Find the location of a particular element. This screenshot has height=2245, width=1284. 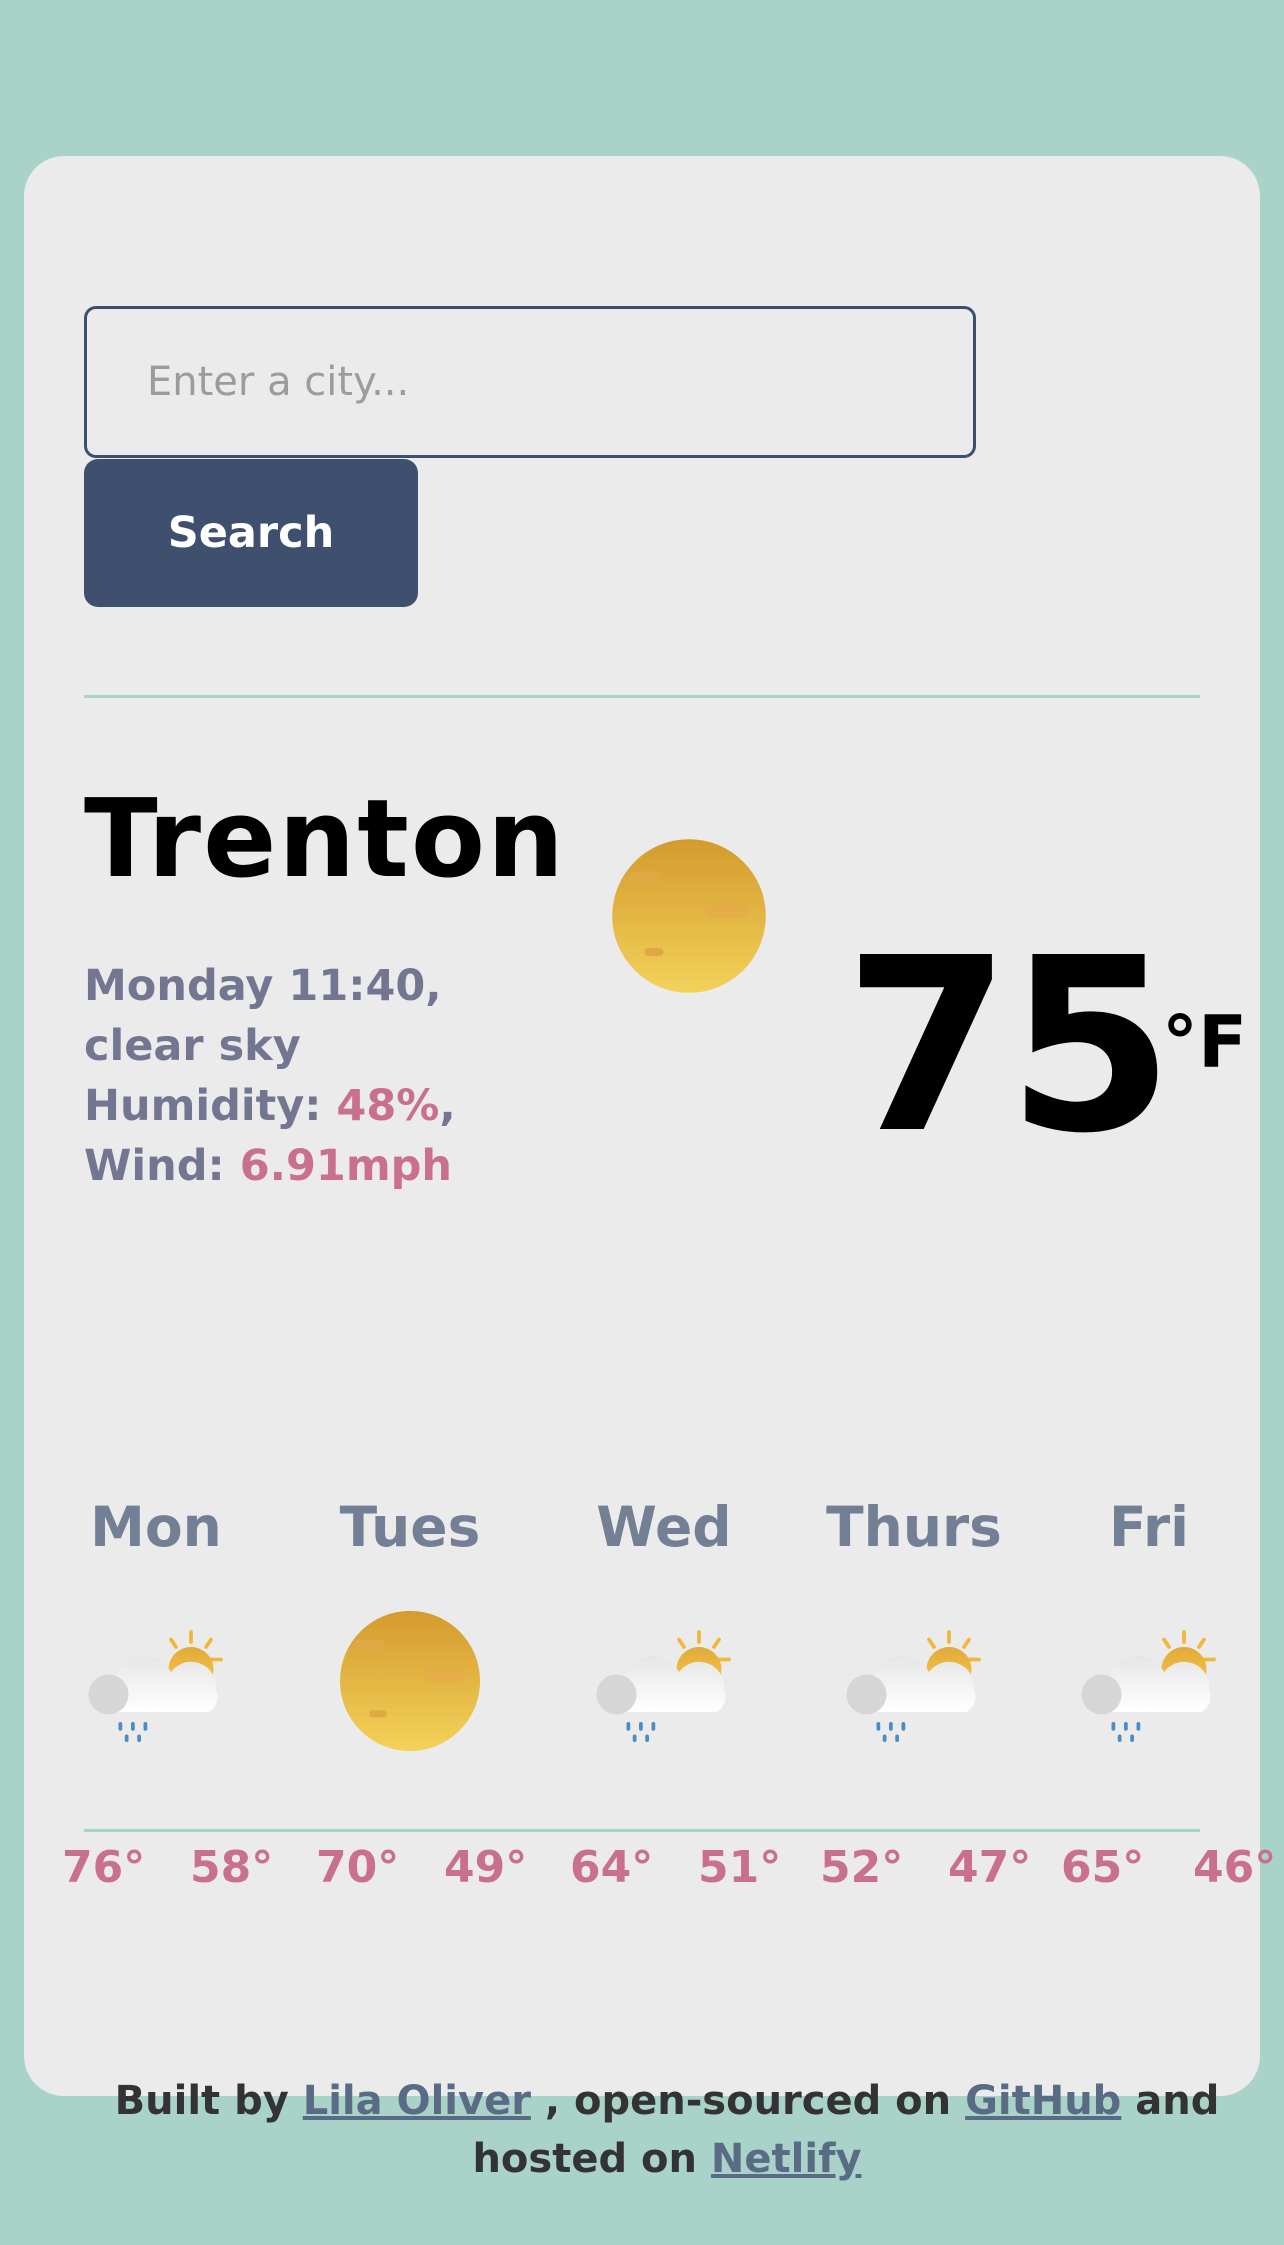

forecast-day-name: Wed is located at coordinates (664, 1527).